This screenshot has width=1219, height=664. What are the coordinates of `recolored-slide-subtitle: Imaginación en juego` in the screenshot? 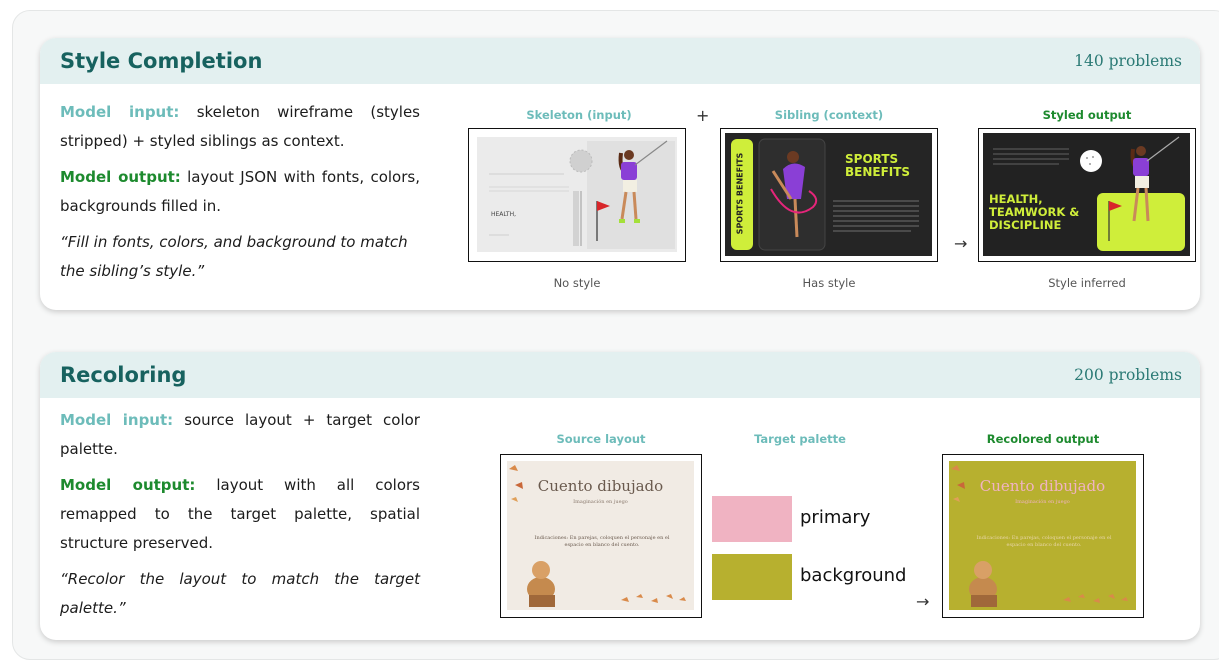 It's located at (1042, 502).